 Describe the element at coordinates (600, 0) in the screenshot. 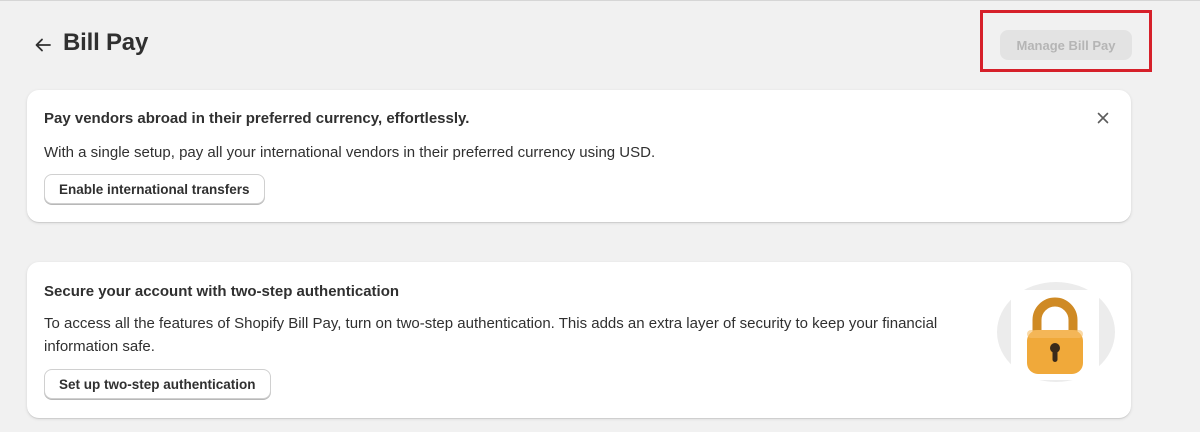

I see `top-divider` at that location.